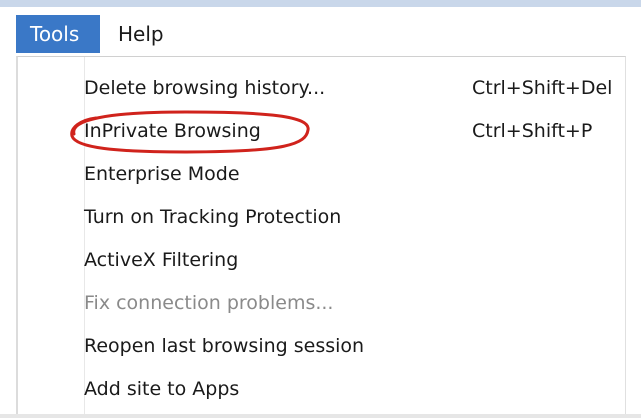  Describe the element at coordinates (354, 131) in the screenshot. I see `menu-item-inprivate-browsing: InPrivate Browsing Ctrl+Shift+P` at that location.